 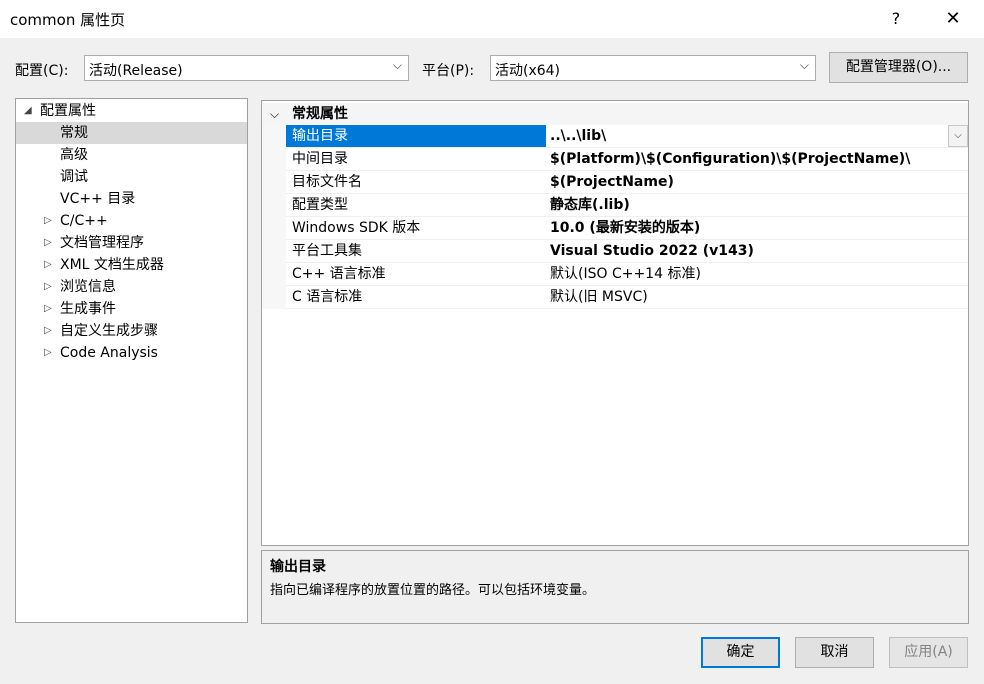 I want to click on property-value: $(ProjectName), so click(x=612, y=182).